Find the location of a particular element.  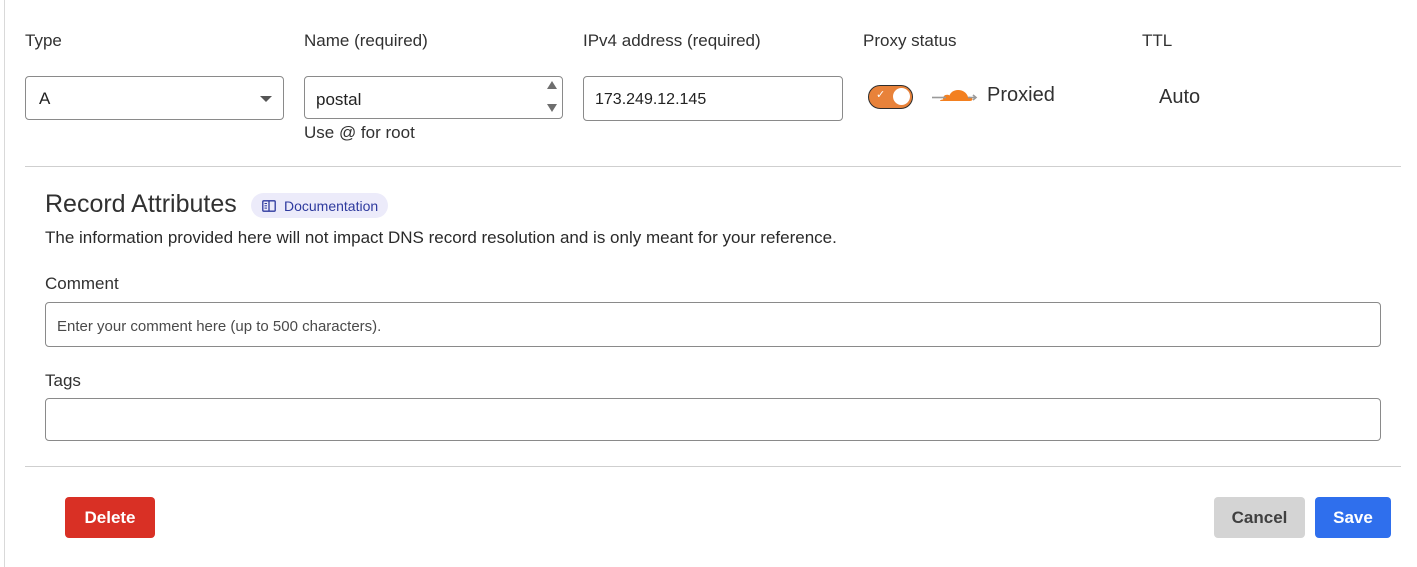

ttl-value: Auto is located at coordinates (1180, 97).